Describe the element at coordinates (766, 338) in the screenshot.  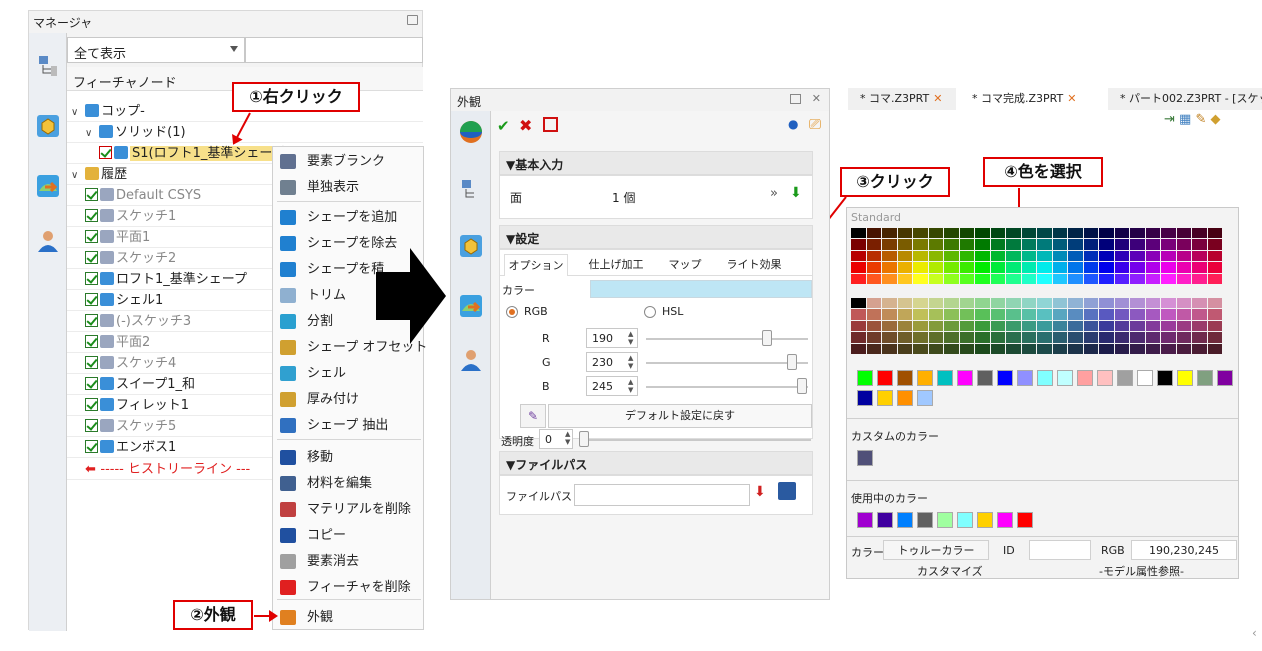
I see `r-slider-thumb` at that location.